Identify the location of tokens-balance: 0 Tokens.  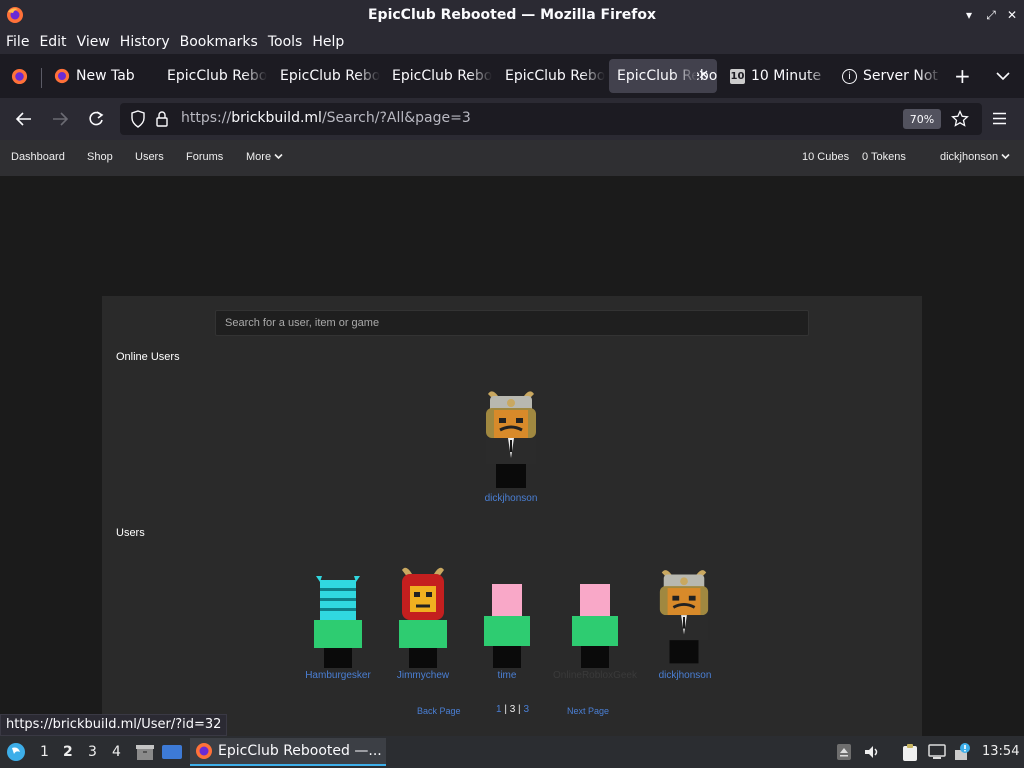
(884, 157).